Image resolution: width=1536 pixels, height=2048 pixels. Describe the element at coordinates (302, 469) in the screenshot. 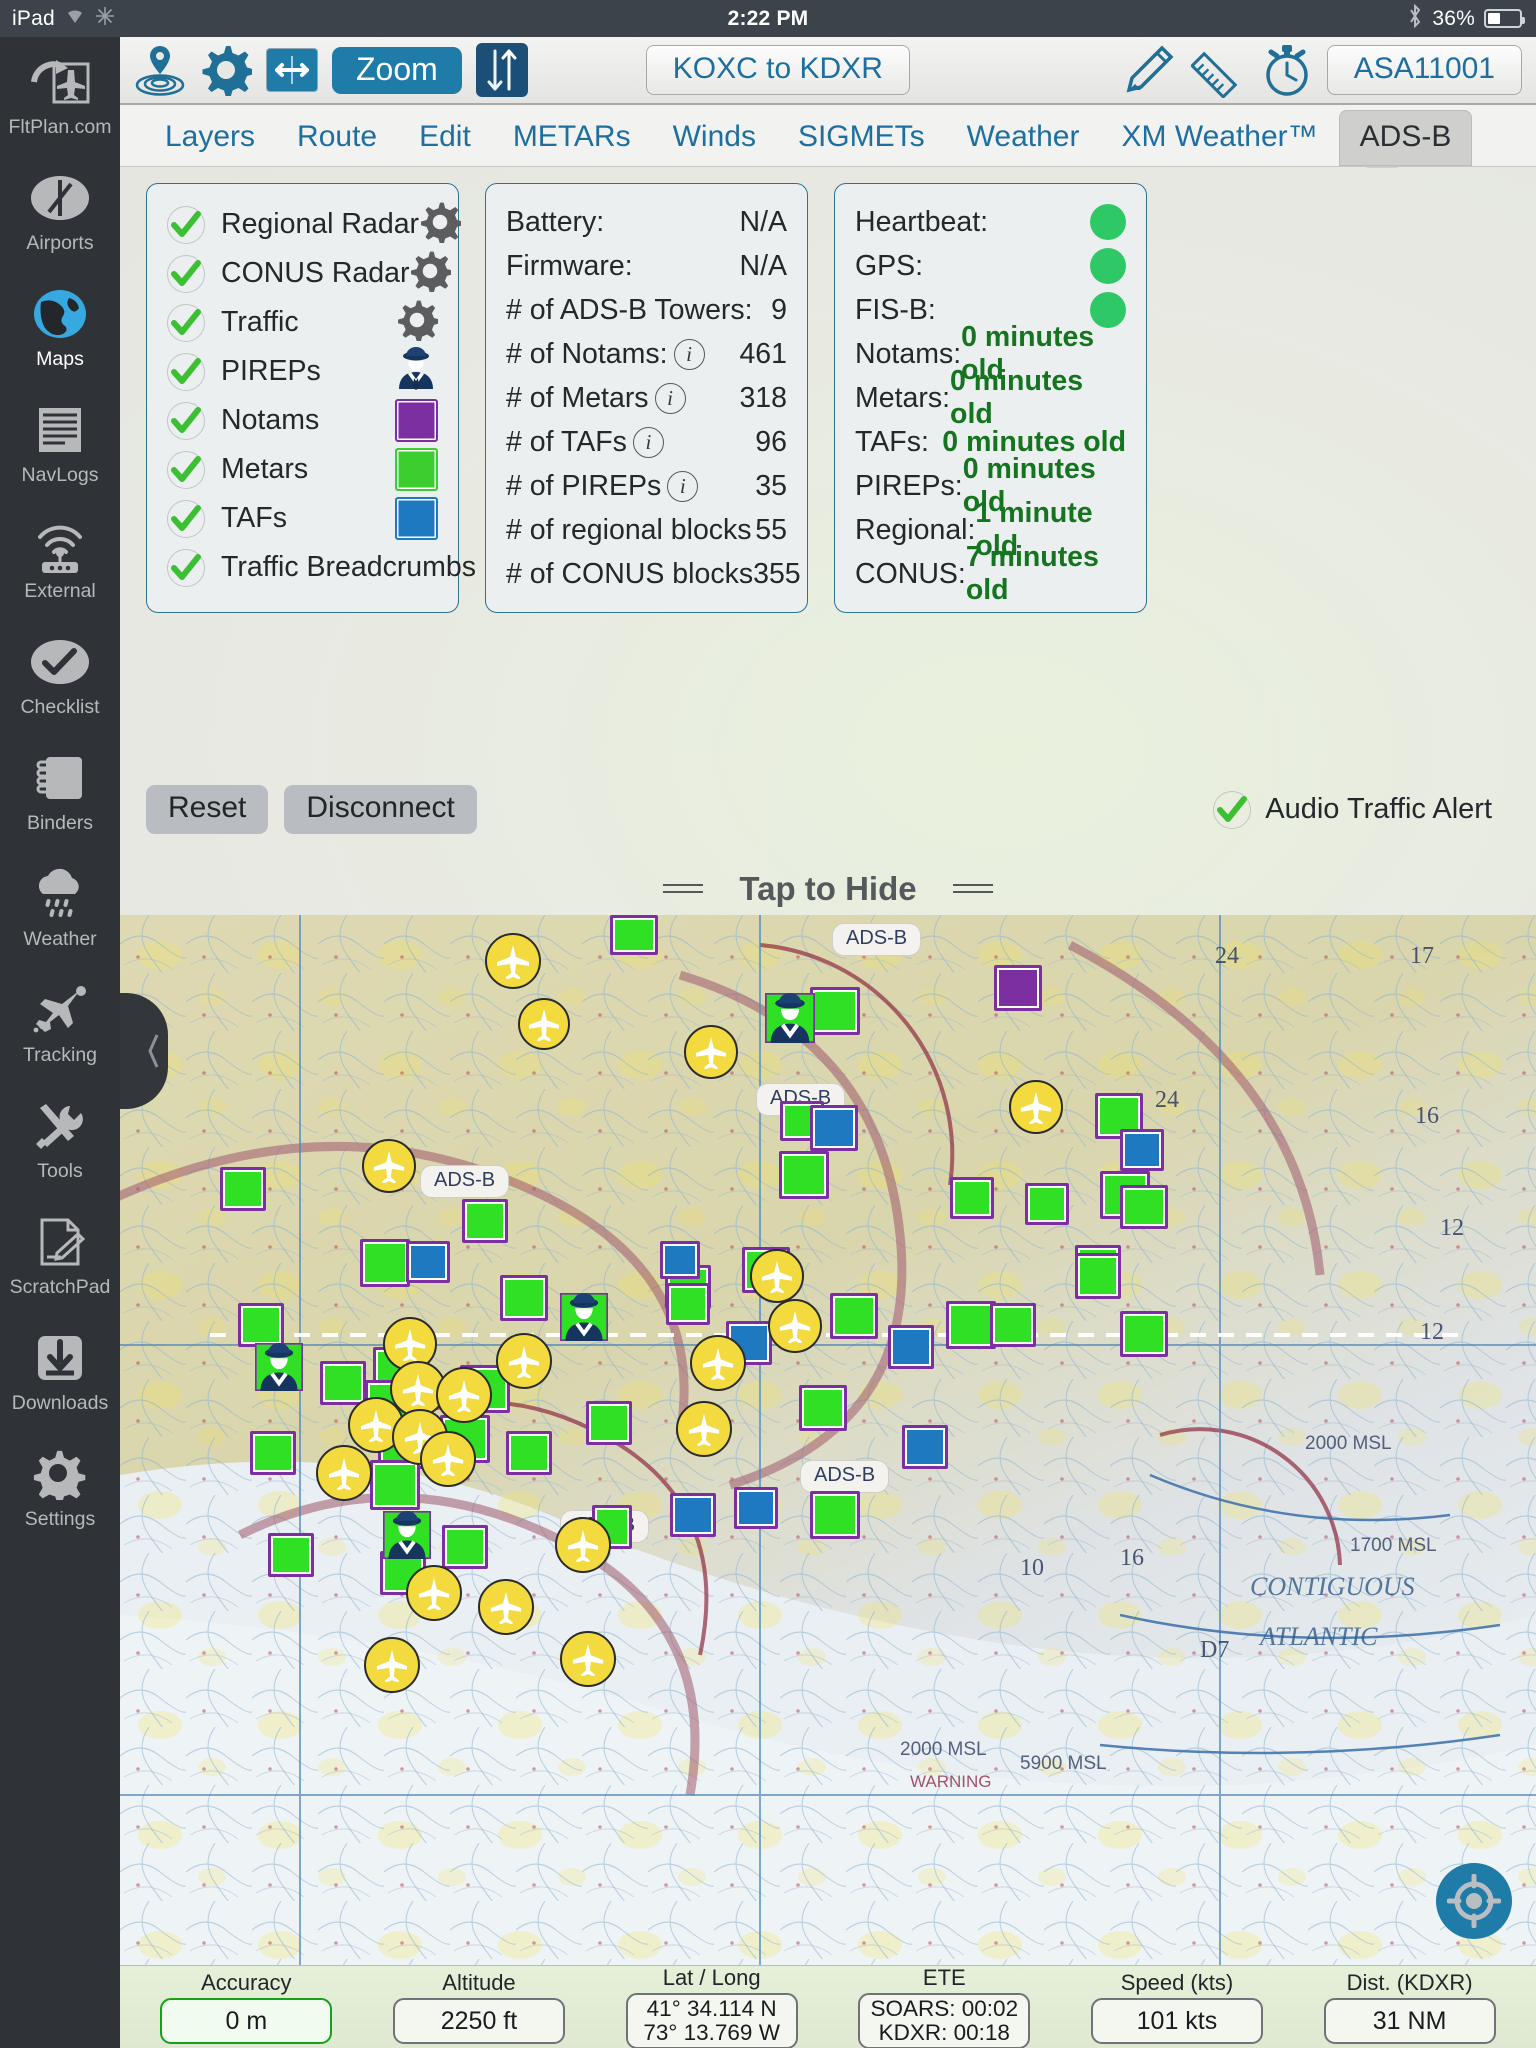

I see `layer-row-metars: Metars` at that location.